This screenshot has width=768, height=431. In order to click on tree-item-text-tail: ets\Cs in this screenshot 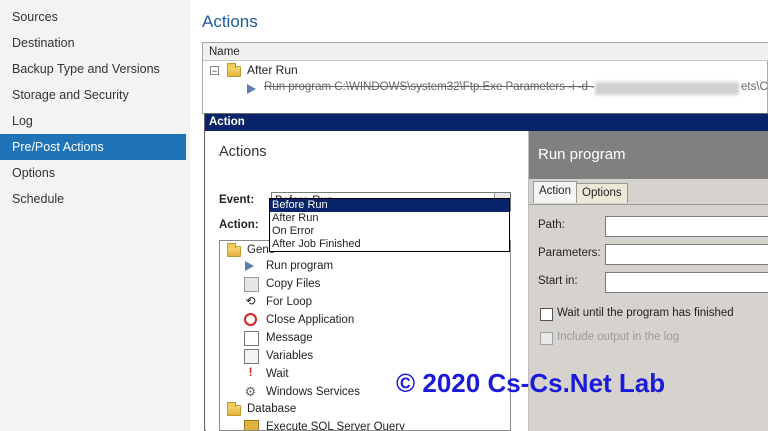, I will do `click(754, 87)`.